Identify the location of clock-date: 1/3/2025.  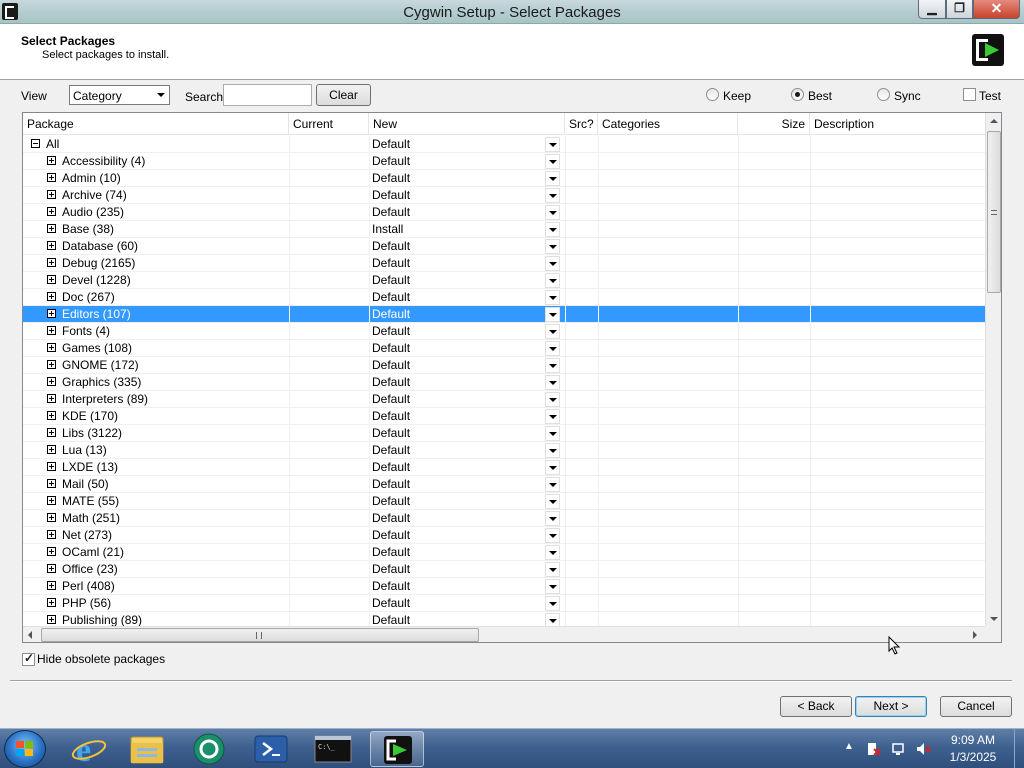
(973, 757).